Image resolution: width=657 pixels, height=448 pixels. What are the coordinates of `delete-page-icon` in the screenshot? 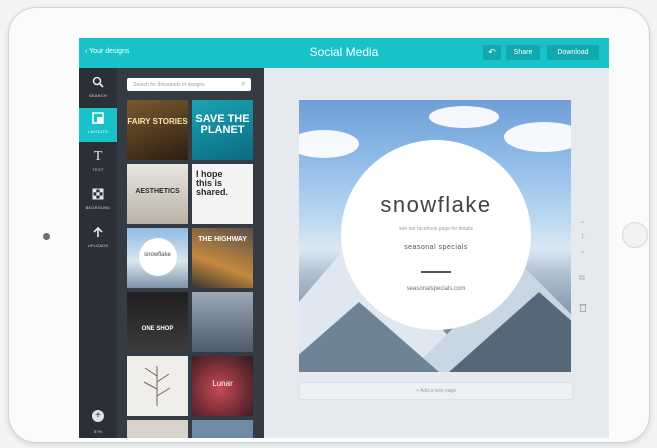 It's located at (583, 308).